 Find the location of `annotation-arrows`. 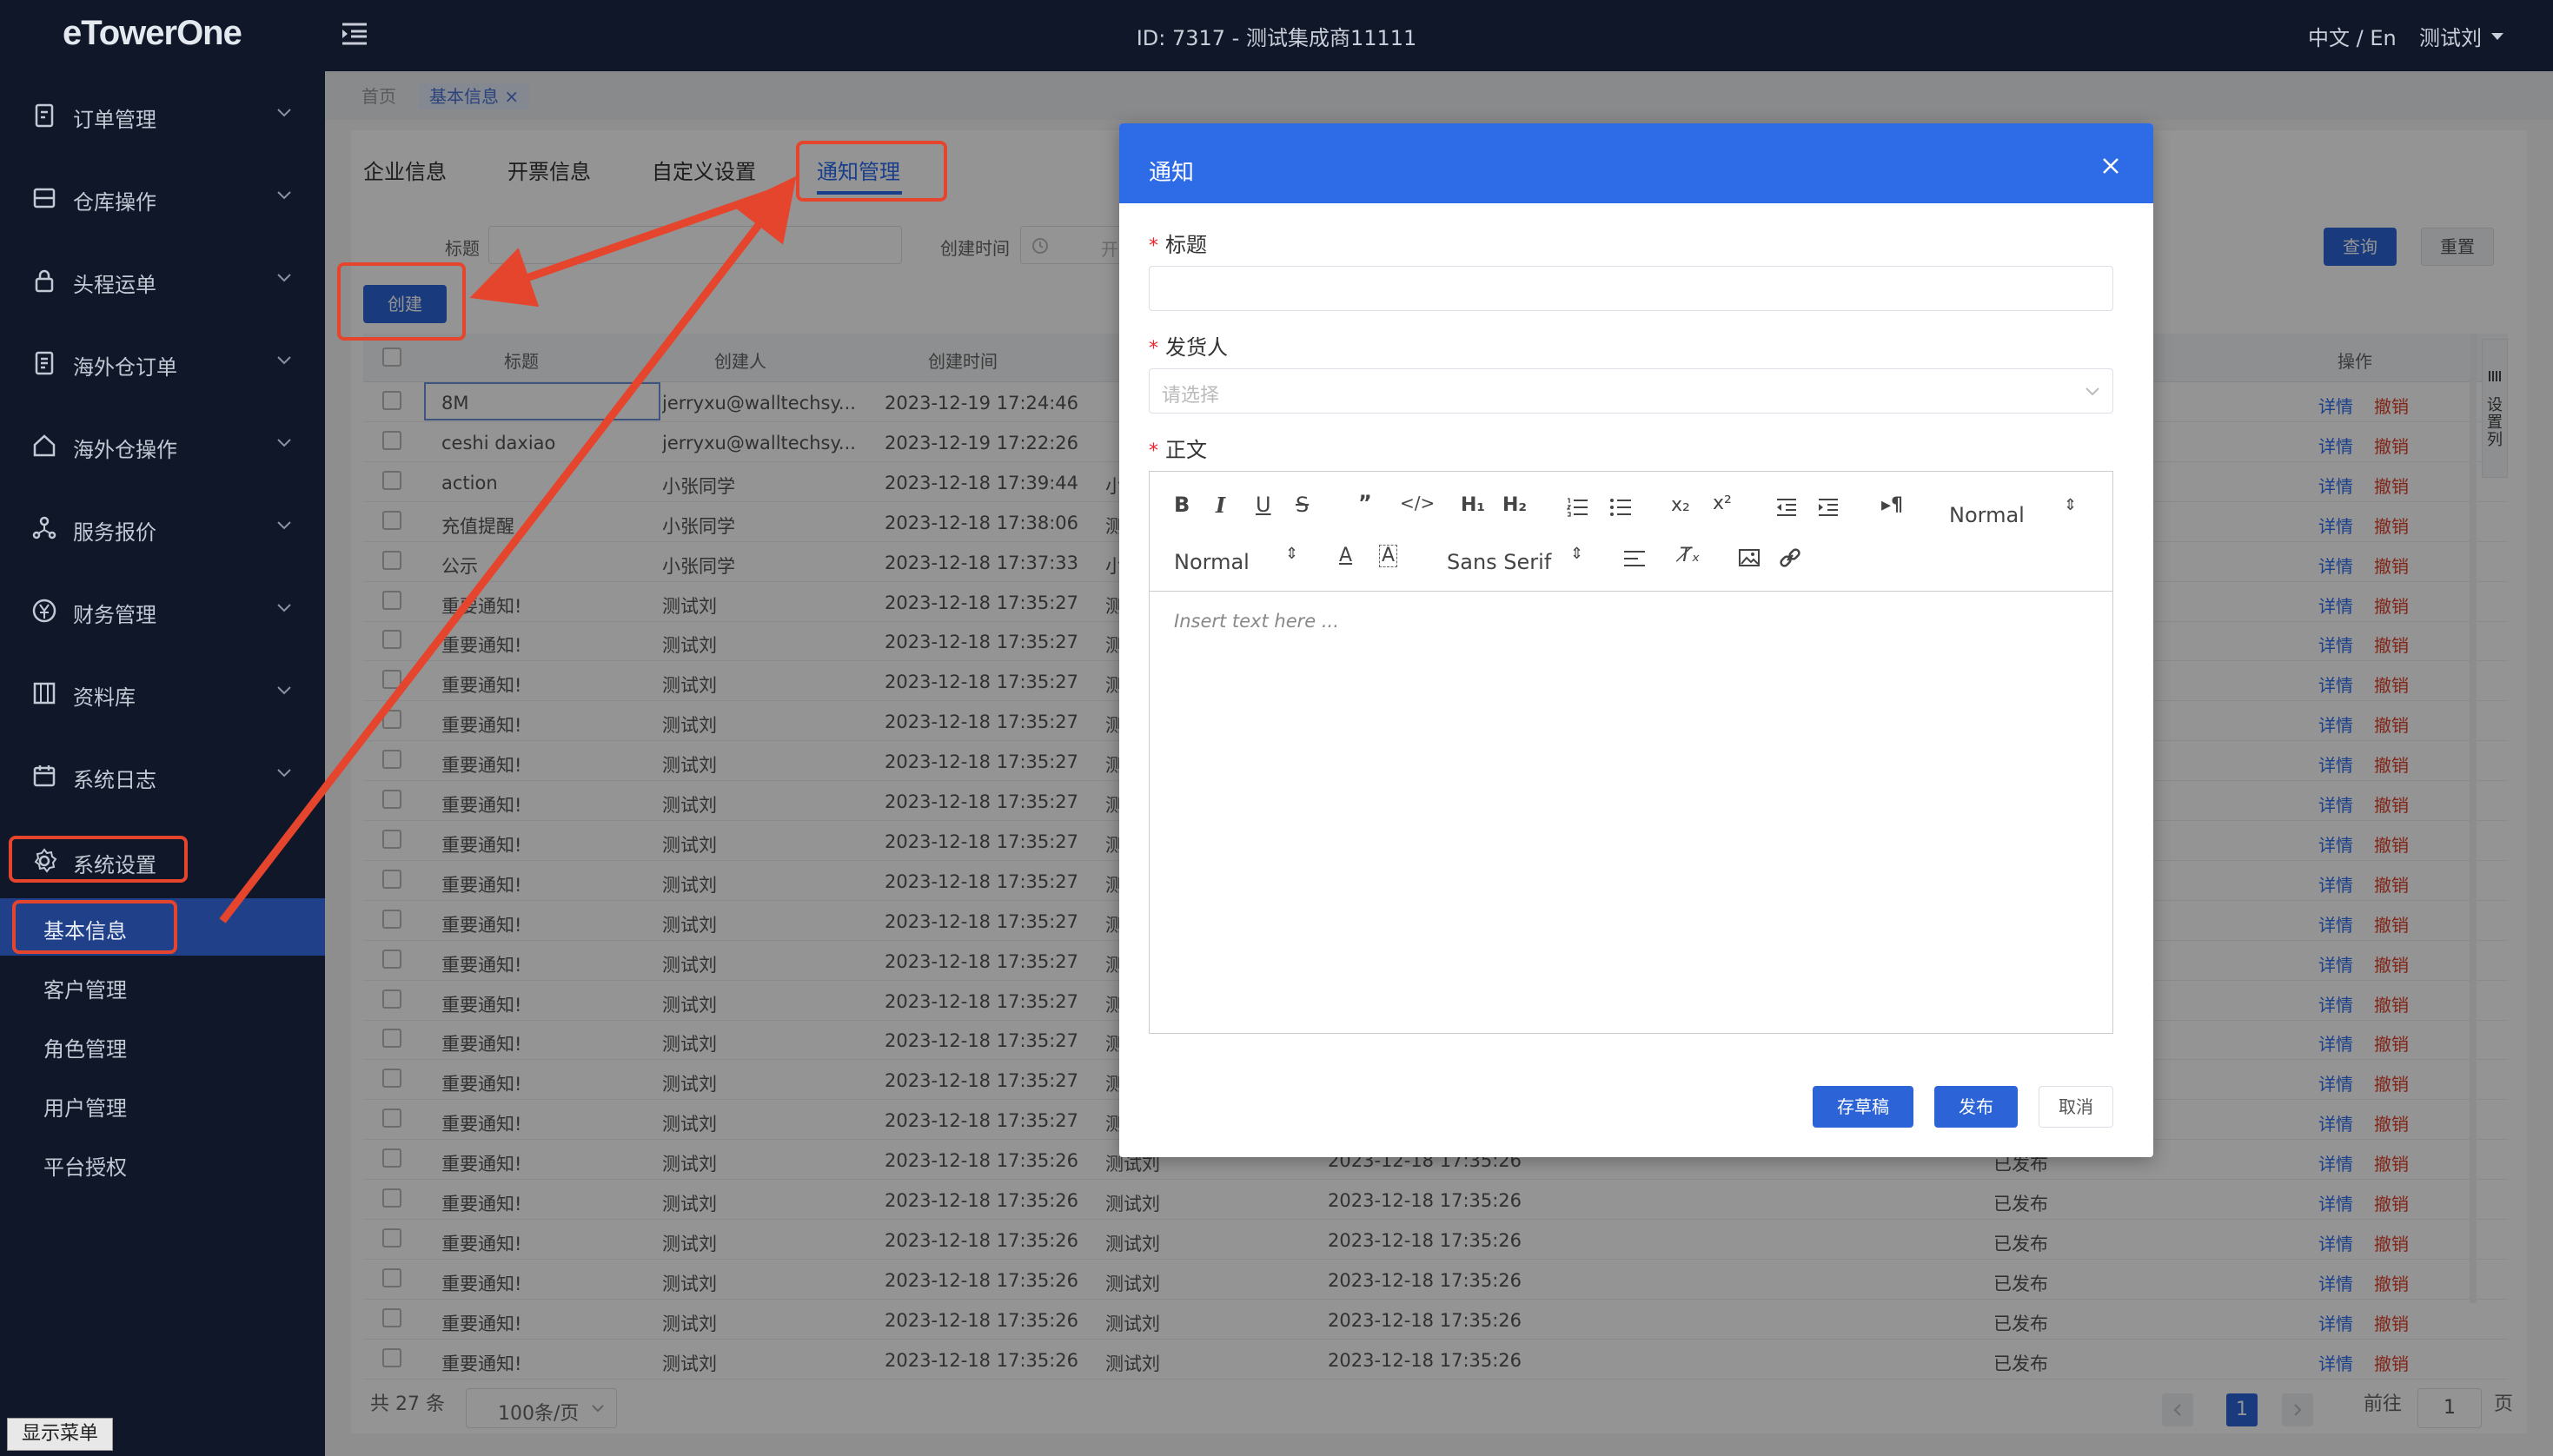

annotation-arrows is located at coordinates (508, 549).